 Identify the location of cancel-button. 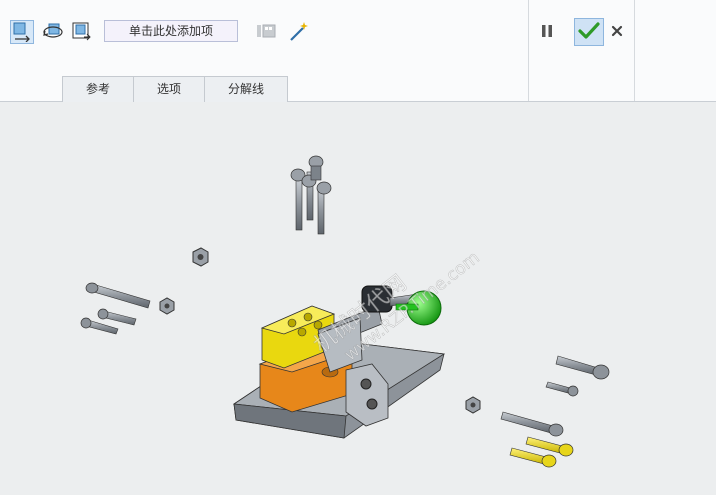
(617, 32).